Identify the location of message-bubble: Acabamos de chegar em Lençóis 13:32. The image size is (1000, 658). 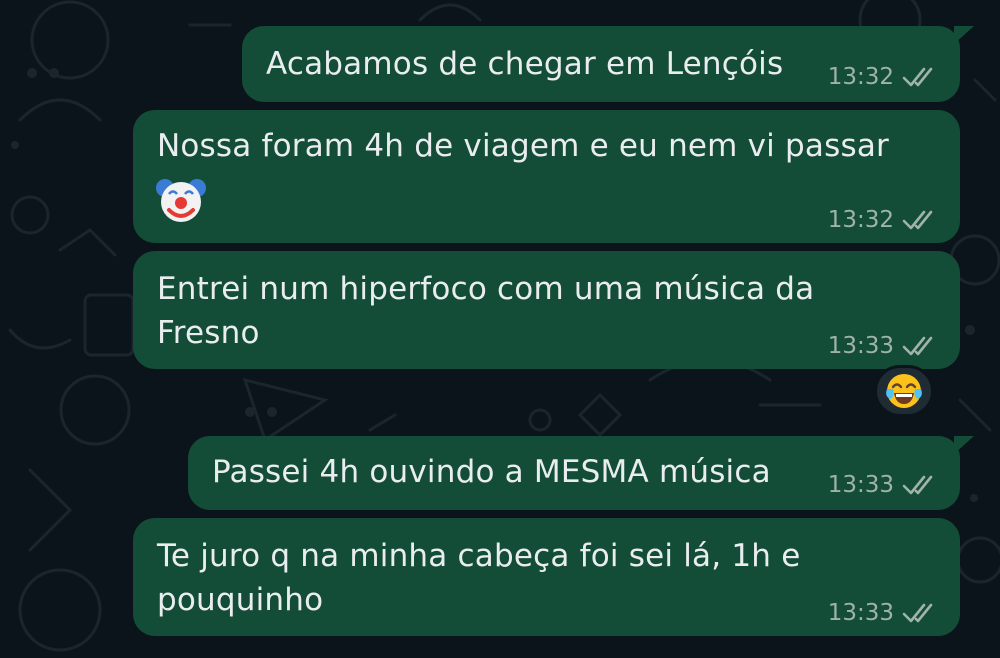
(608, 64).